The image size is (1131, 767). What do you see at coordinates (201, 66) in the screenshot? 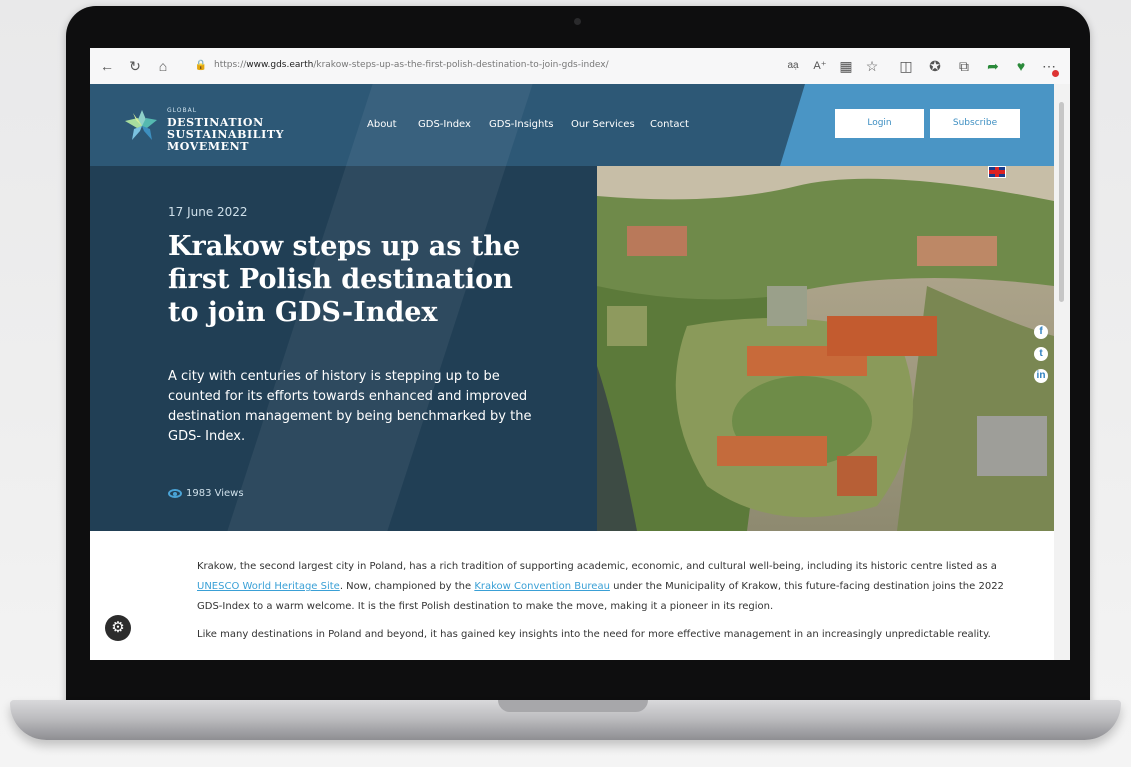
I see `lock-icon: 🔒` at bounding box center [201, 66].